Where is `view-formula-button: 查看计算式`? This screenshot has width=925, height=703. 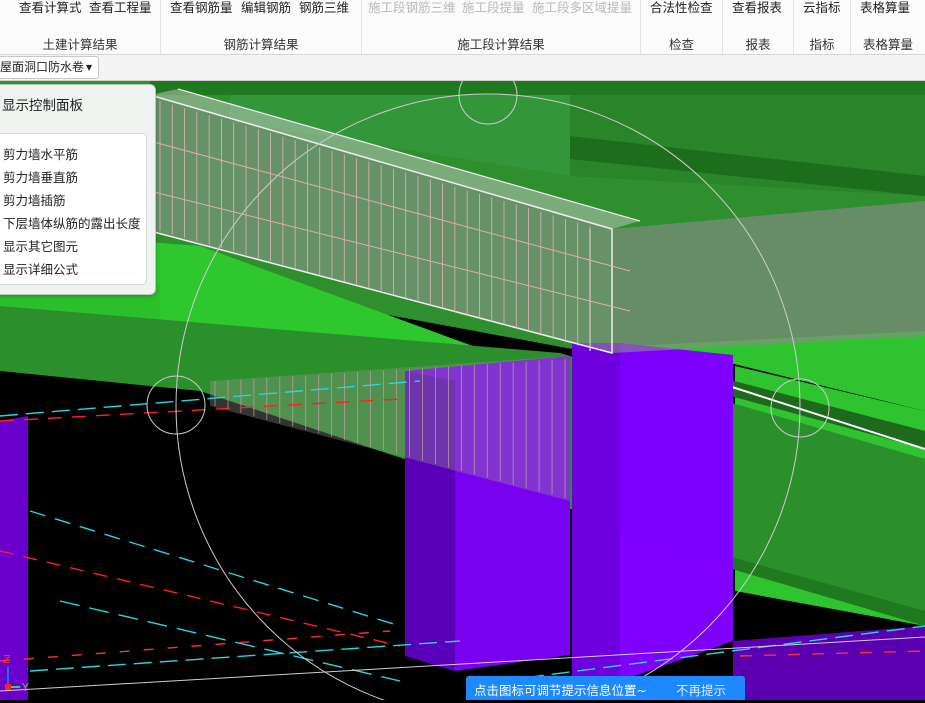 view-formula-button: 查看计算式 is located at coordinates (50, 8).